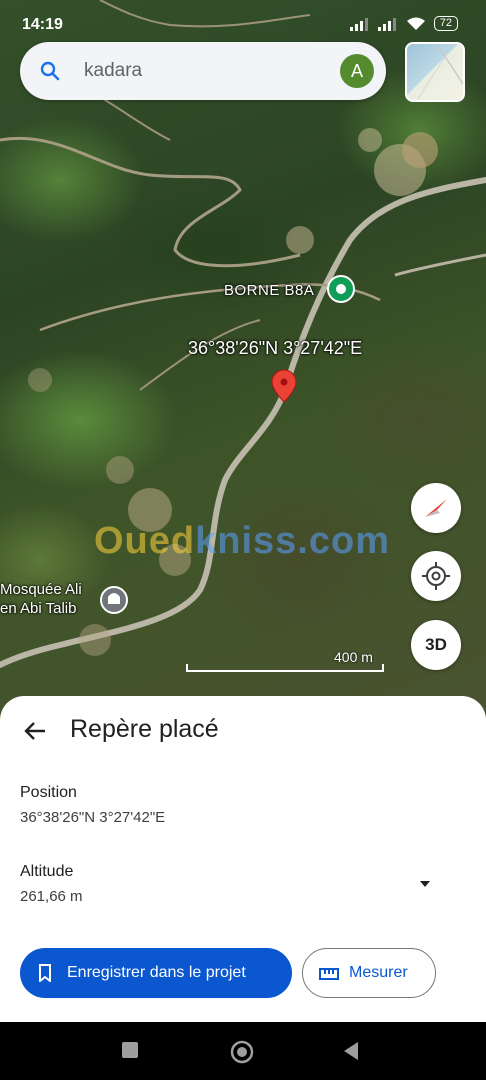 The width and height of the screenshot is (486, 1080). I want to click on battery-indicator: 72, so click(445, 23).